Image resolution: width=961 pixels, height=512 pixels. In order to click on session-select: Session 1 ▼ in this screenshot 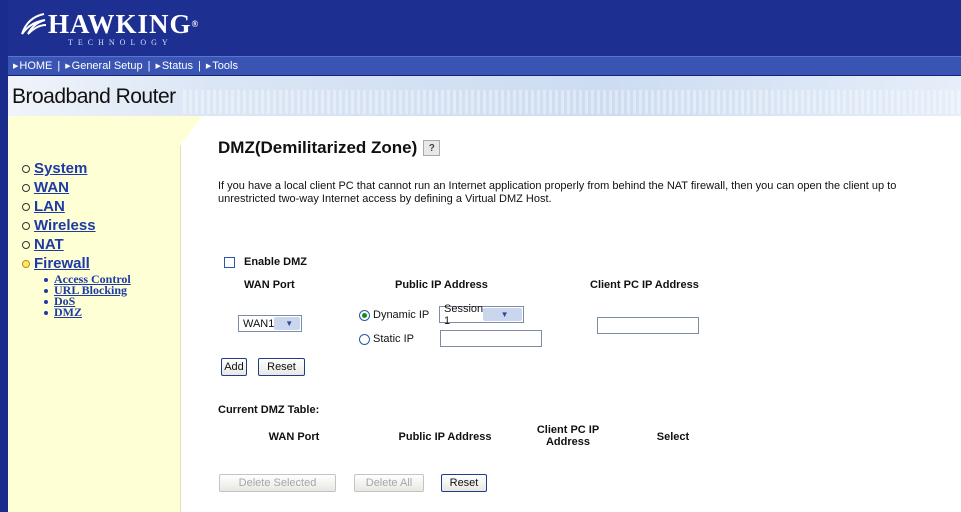, I will do `click(481, 315)`.